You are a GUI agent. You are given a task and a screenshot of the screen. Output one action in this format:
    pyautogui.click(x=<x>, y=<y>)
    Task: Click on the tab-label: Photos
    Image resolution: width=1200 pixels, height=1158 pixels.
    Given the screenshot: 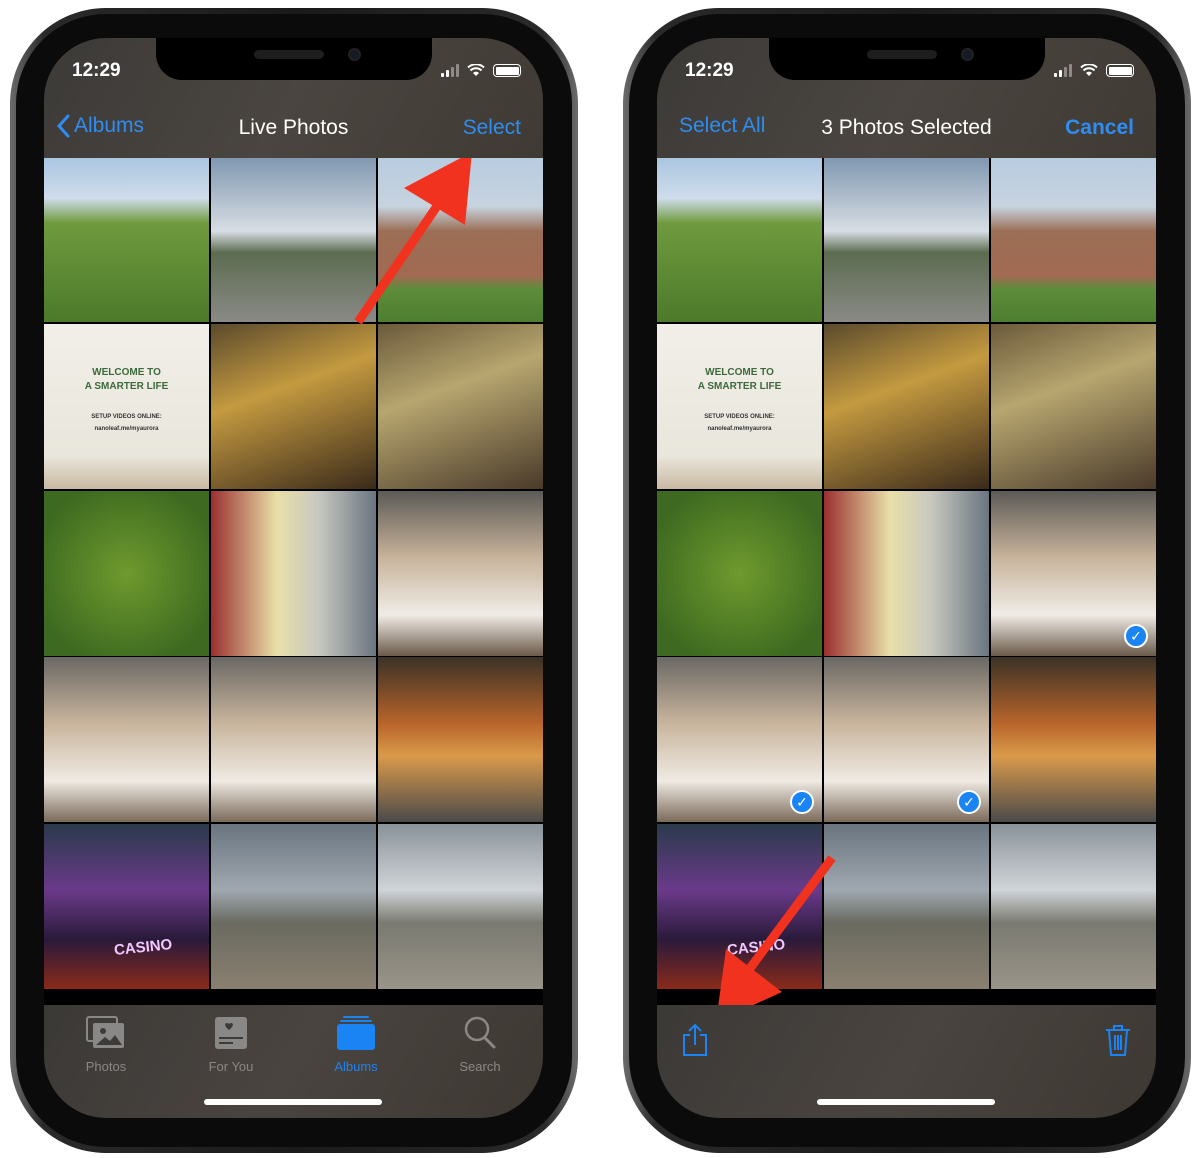 What is the action you would take?
    pyautogui.click(x=106, y=1066)
    